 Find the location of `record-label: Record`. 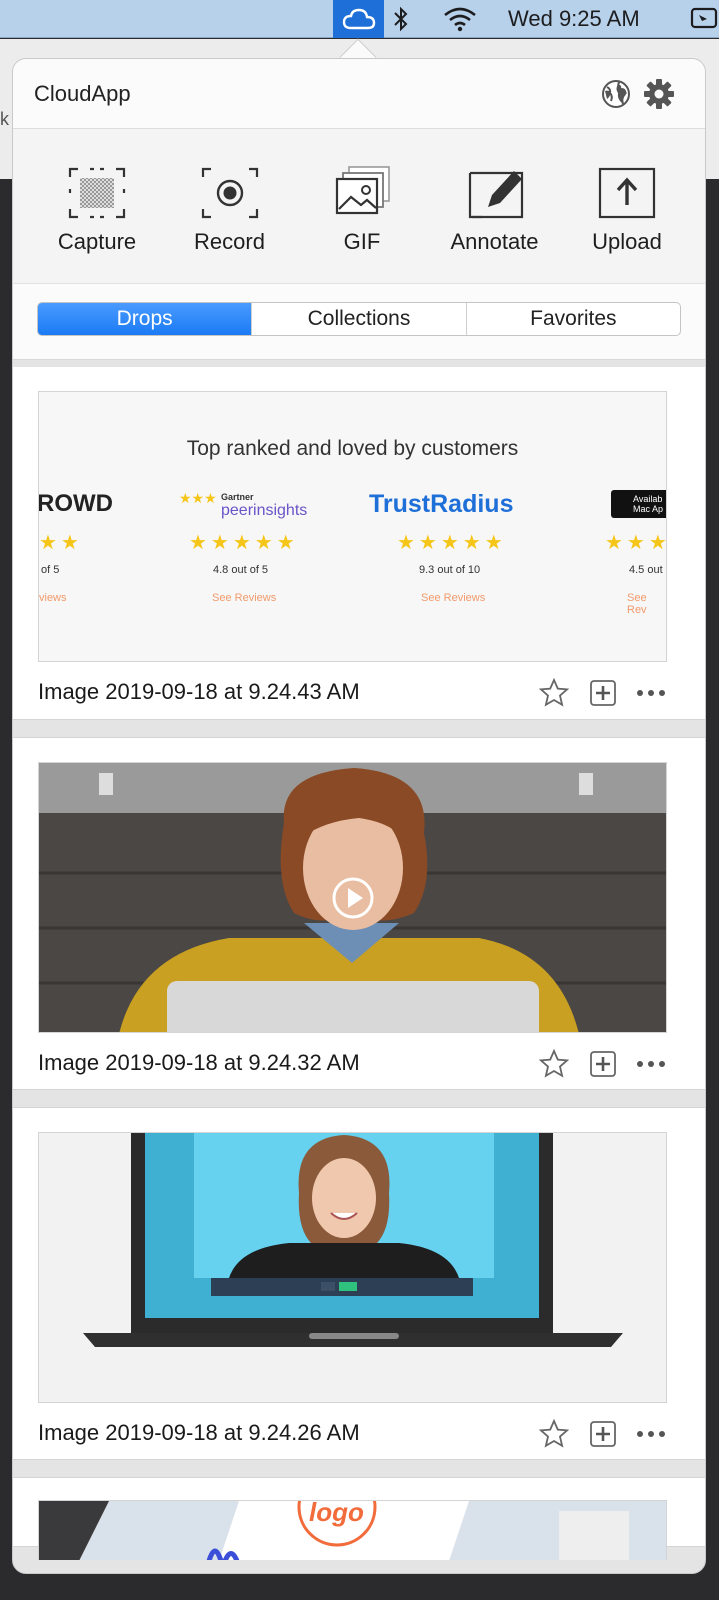

record-label: Record is located at coordinates (229, 241).